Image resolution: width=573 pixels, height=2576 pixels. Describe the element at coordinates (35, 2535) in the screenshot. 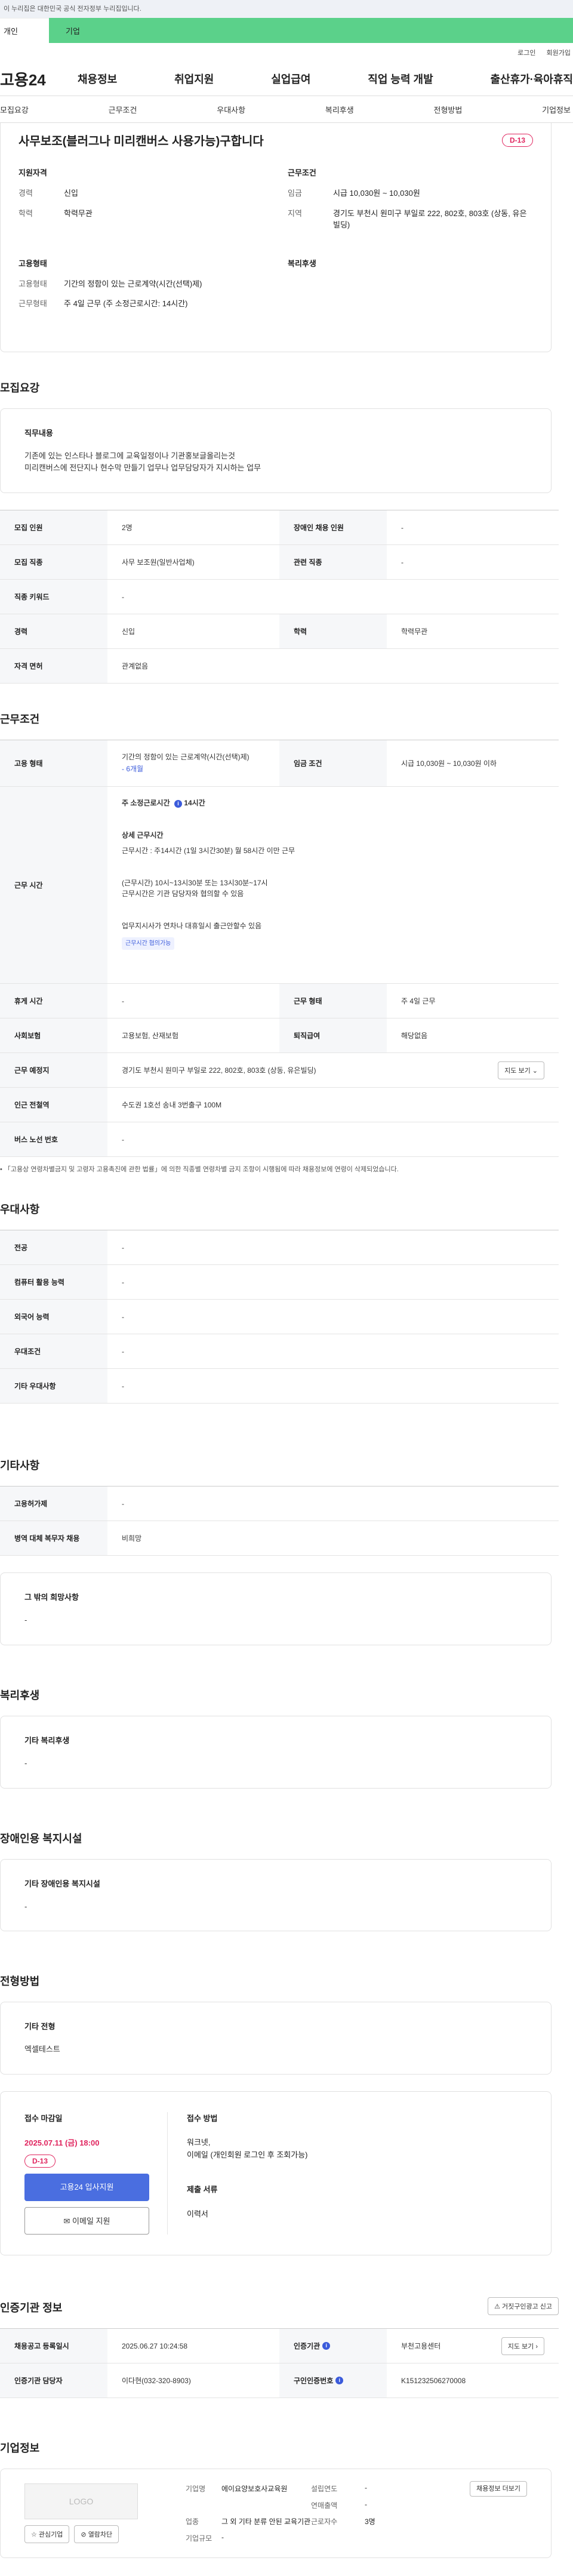

I see `star-icon: ☆` at that location.